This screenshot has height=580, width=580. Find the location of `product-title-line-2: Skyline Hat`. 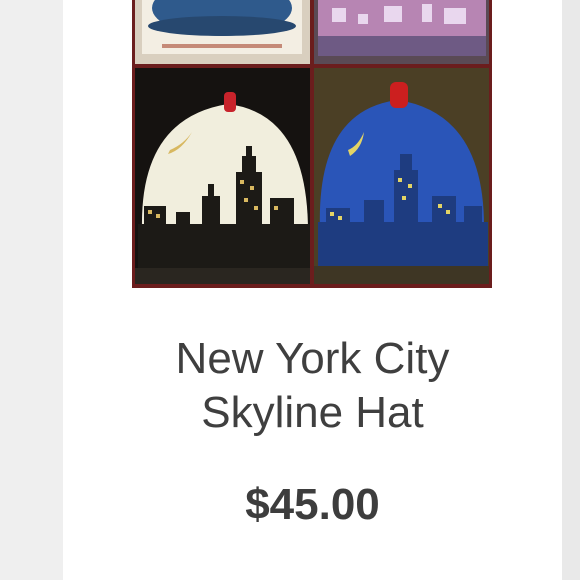

product-title-line-2: Skyline Hat is located at coordinates (312, 413).